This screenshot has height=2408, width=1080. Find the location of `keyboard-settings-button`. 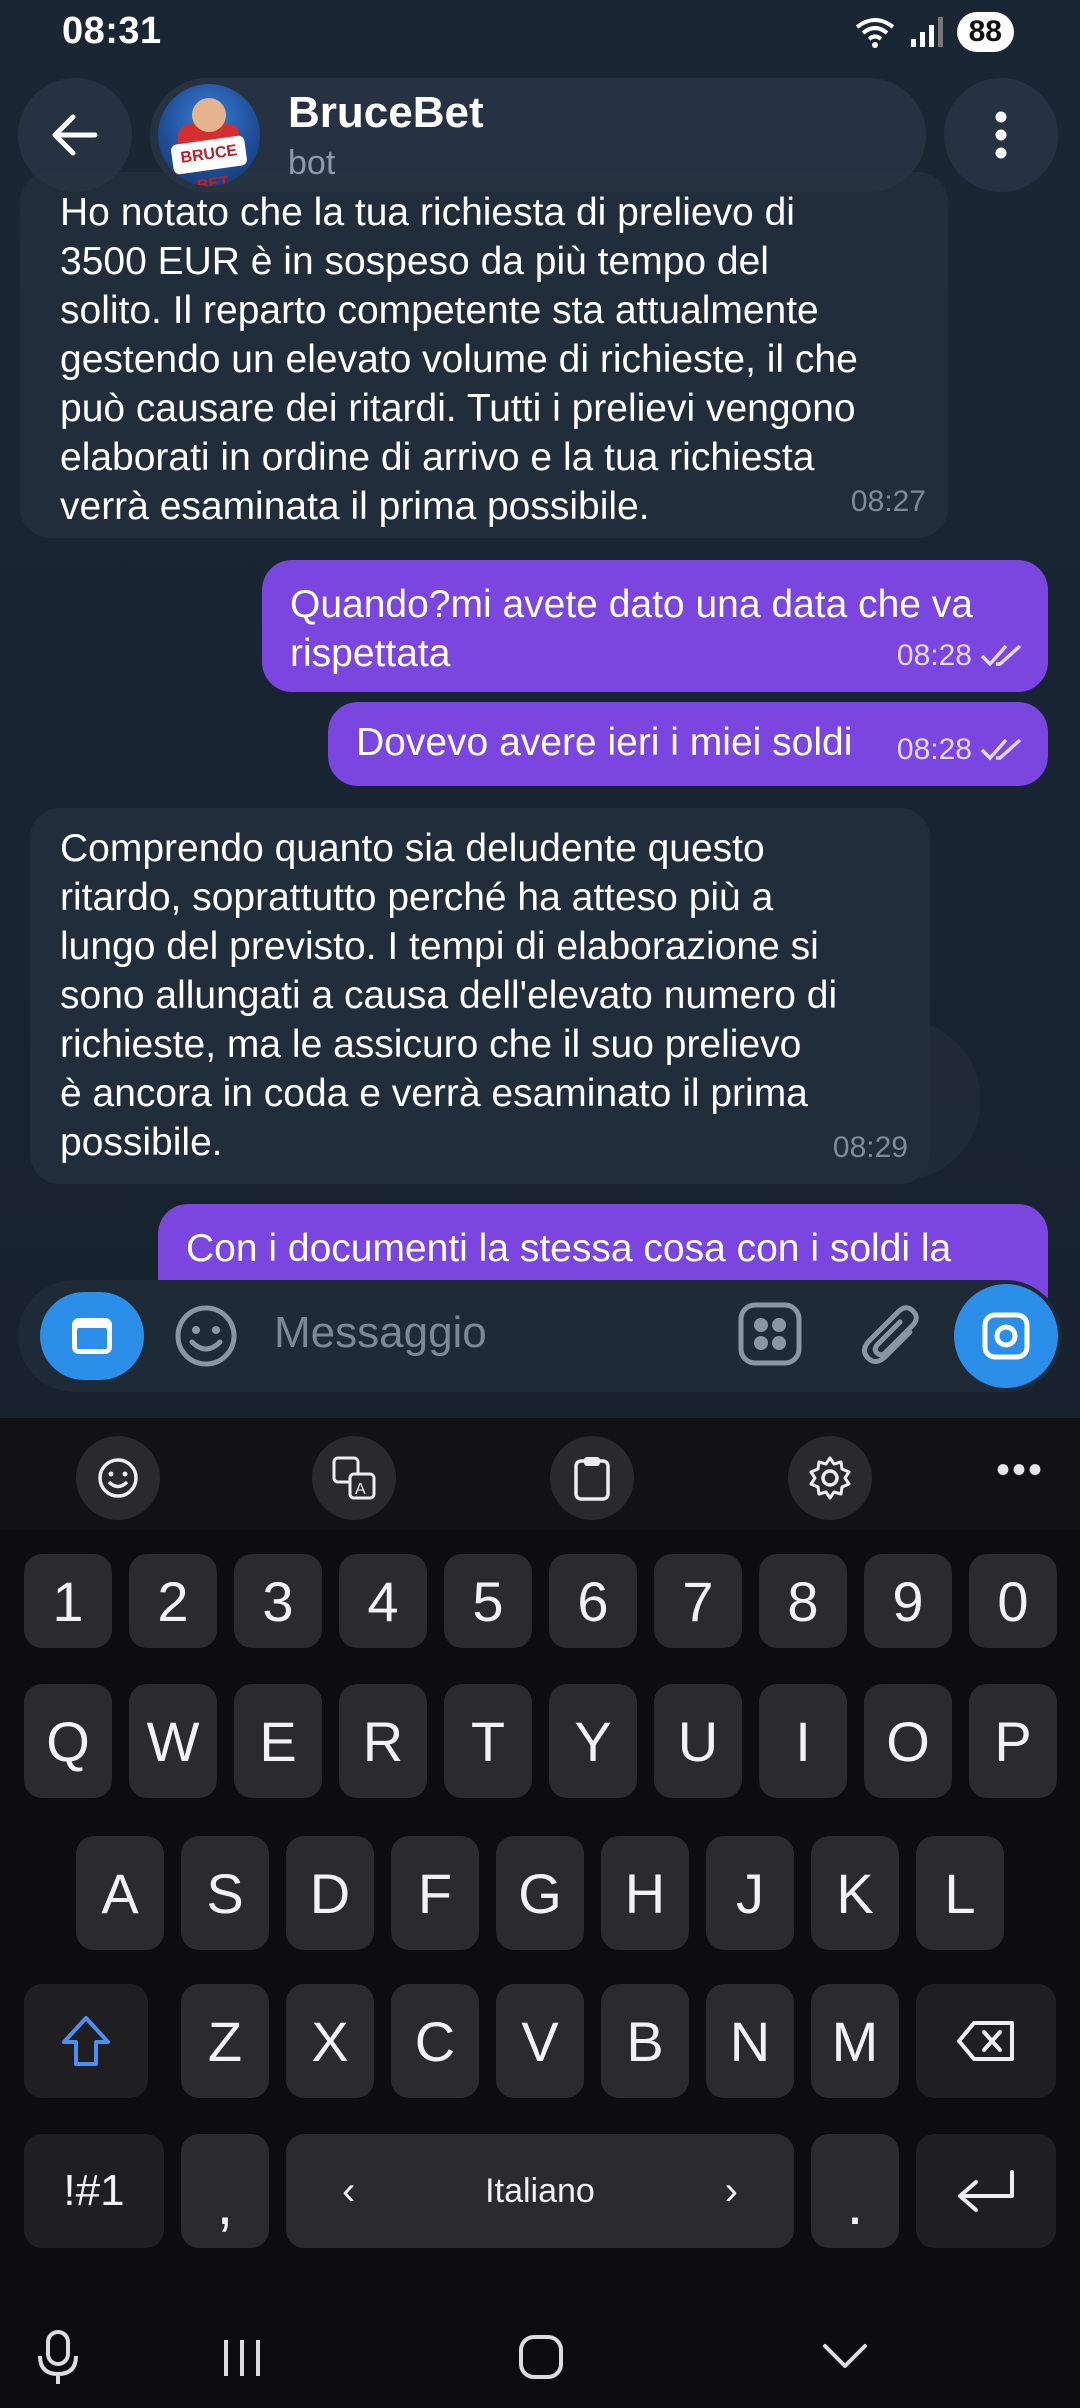

keyboard-settings-button is located at coordinates (830, 1478).